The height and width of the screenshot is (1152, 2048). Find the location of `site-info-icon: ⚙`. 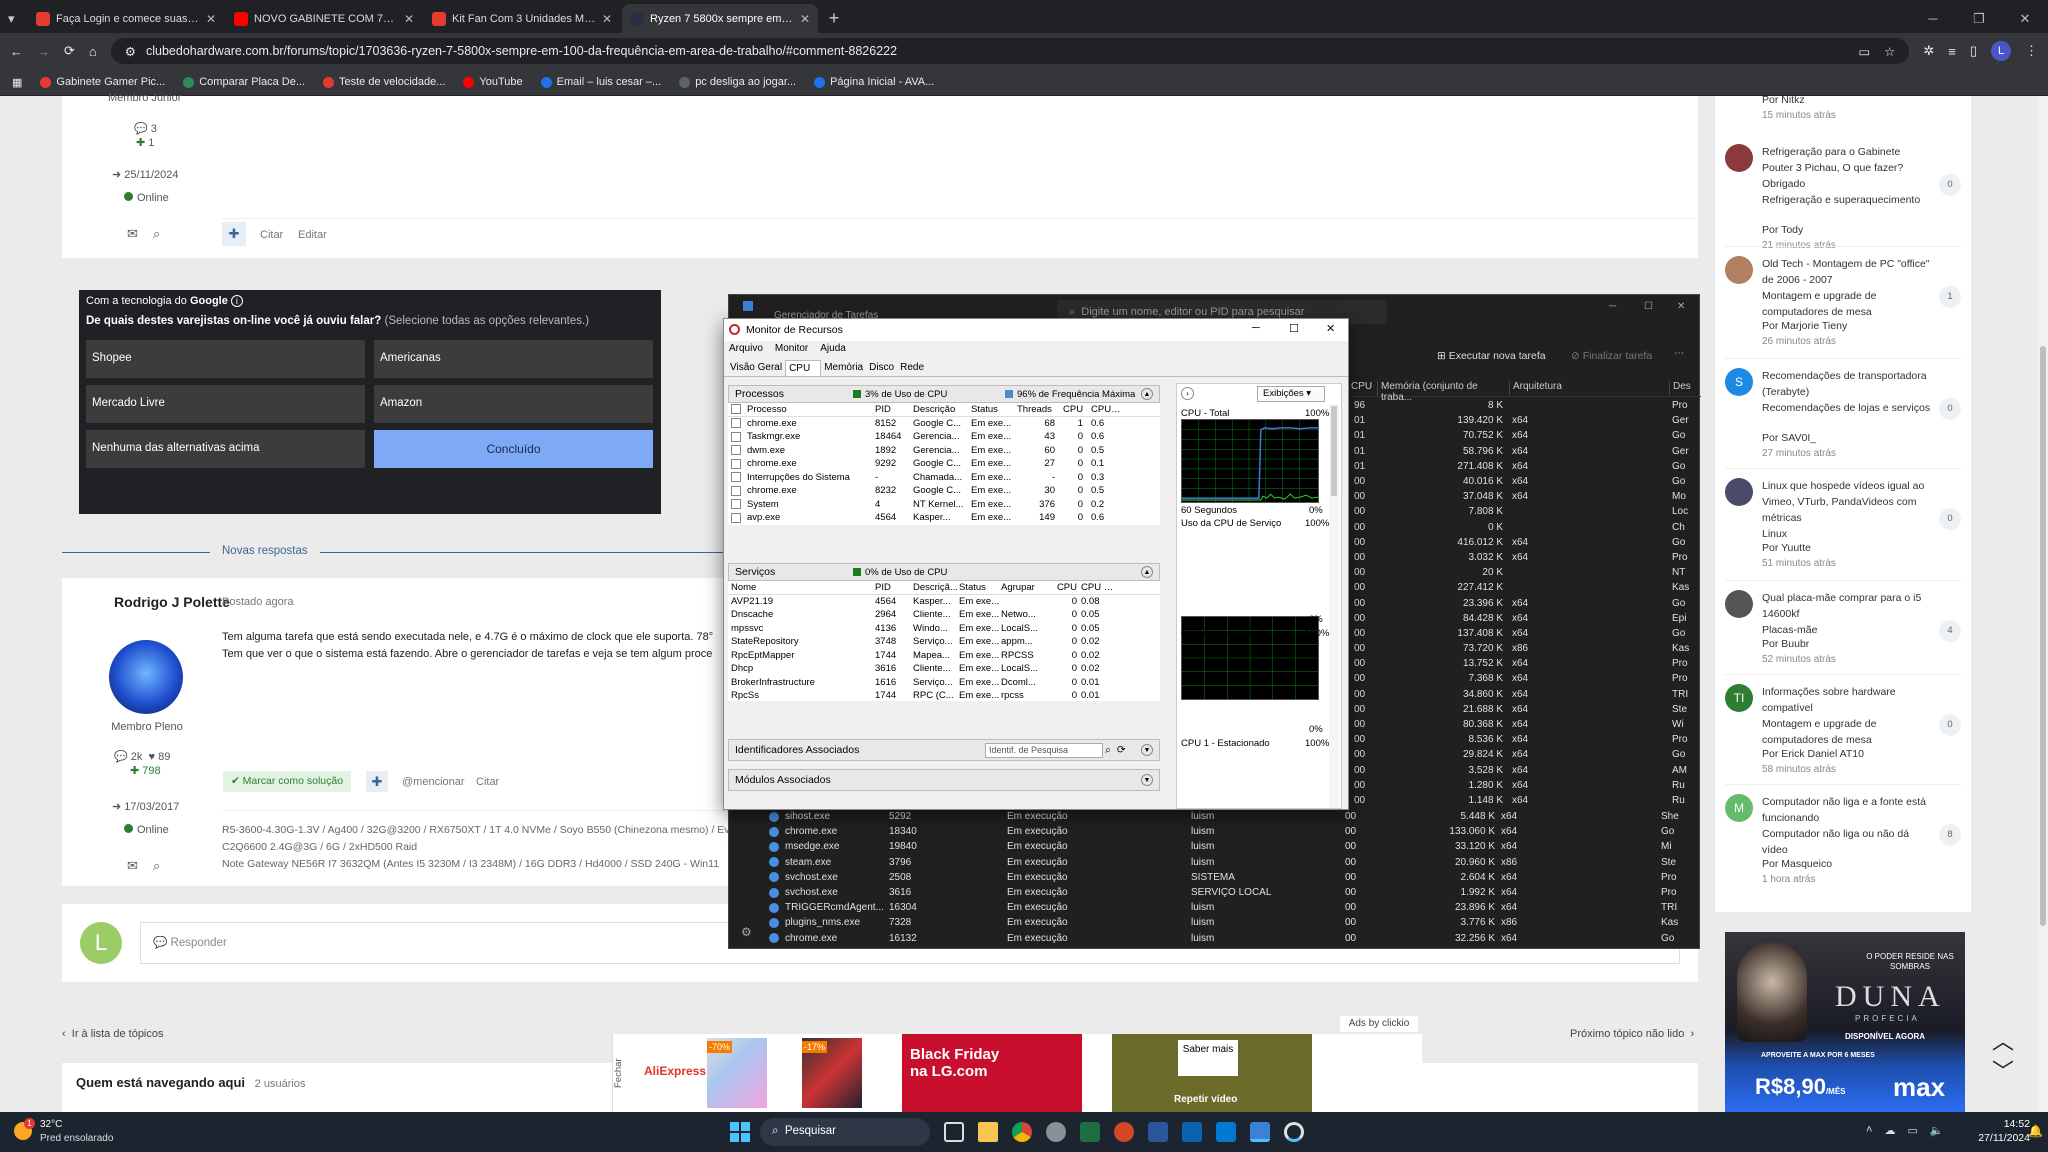

site-info-icon: ⚙ is located at coordinates (130, 51).